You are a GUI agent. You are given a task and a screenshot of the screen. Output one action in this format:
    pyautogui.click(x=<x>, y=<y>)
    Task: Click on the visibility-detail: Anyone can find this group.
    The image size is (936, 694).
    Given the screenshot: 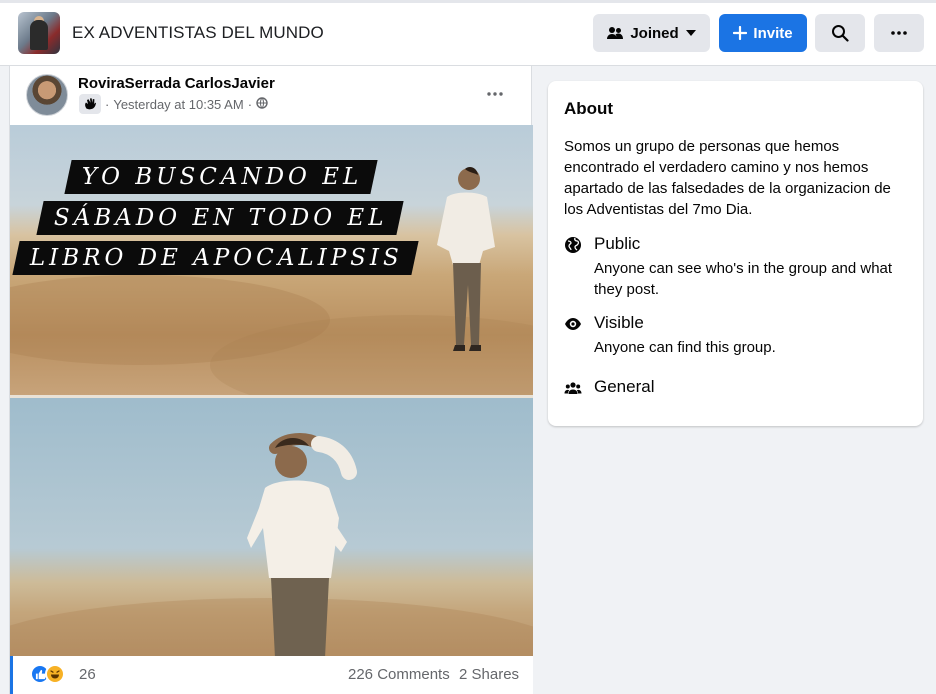 What is the action you would take?
    pyautogui.click(x=685, y=347)
    